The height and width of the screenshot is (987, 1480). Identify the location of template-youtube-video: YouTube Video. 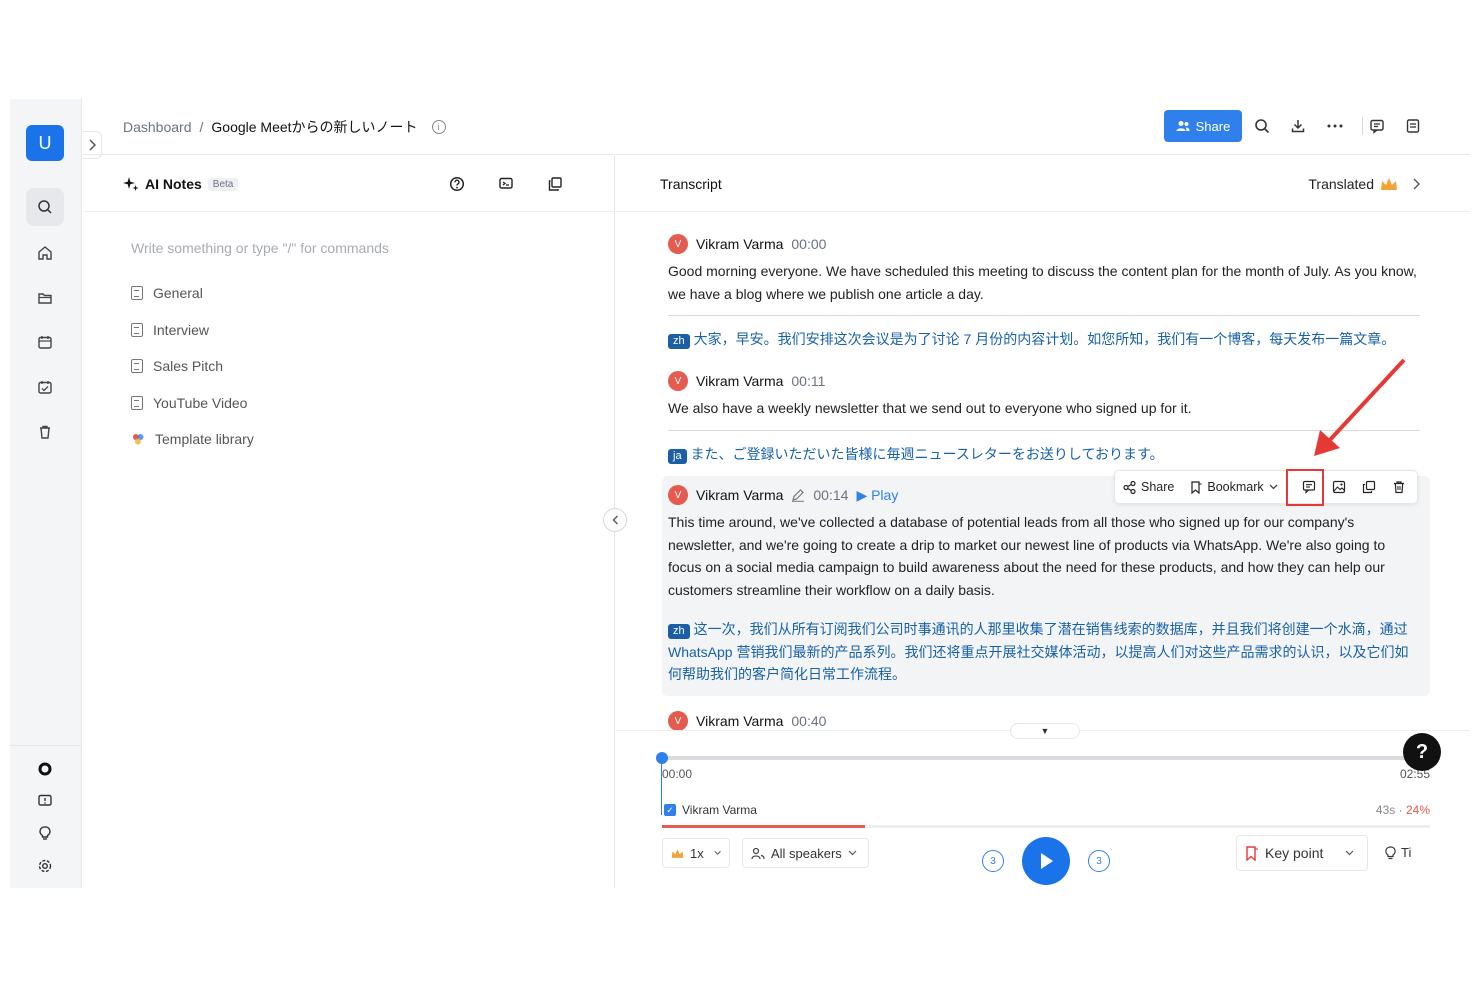
(189, 403).